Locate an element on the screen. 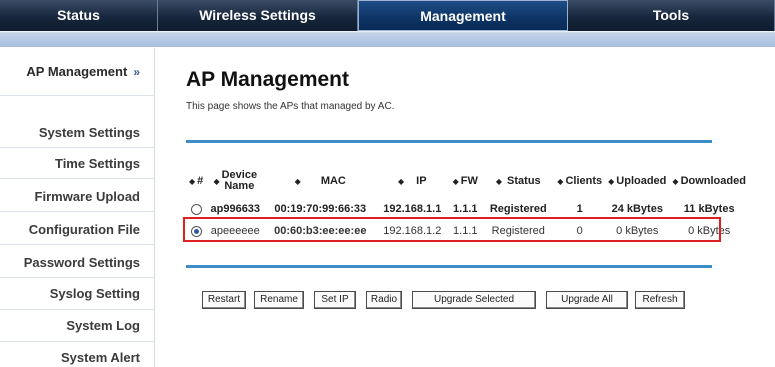 The width and height of the screenshot is (775, 367). sidebar-item-system-alert: System Alert is located at coordinates (100, 357).